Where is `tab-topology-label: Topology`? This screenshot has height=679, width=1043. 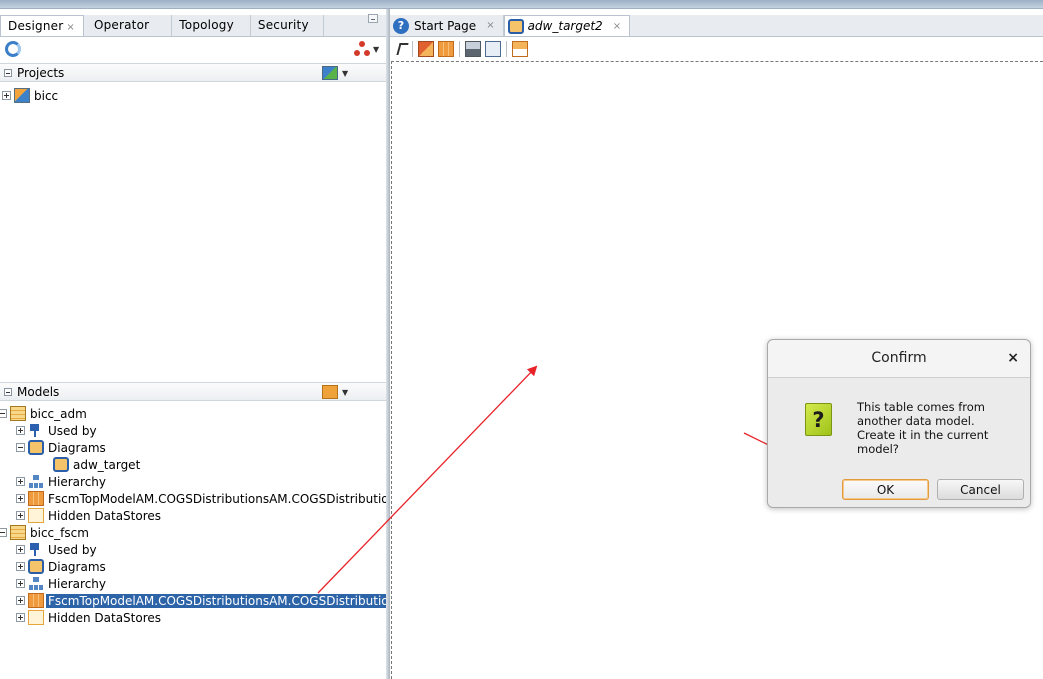
tab-topology-label: Topology is located at coordinates (206, 25).